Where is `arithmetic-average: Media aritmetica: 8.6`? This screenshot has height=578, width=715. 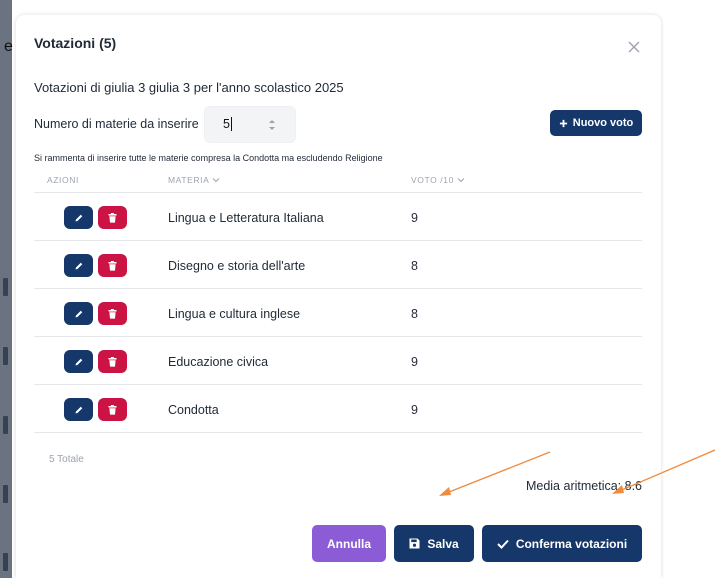 arithmetic-average: Media aritmetica: 8.6 is located at coordinates (583, 486).